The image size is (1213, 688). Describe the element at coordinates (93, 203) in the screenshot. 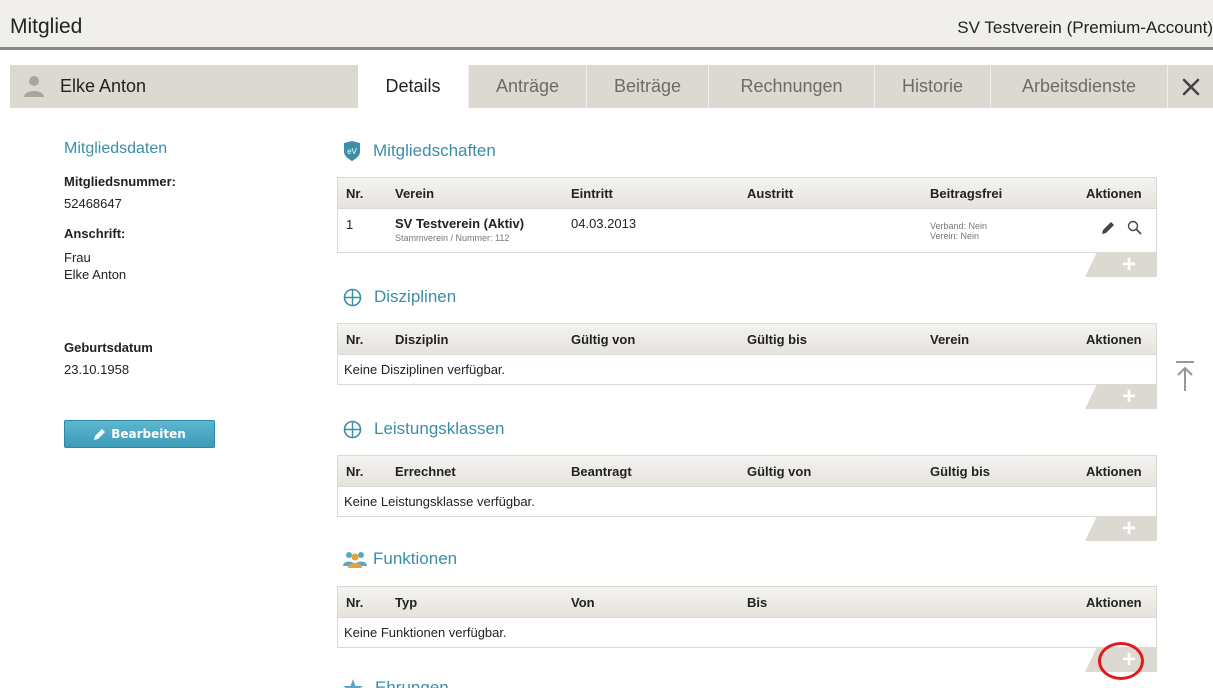

I see `member-number: 52468647` at that location.